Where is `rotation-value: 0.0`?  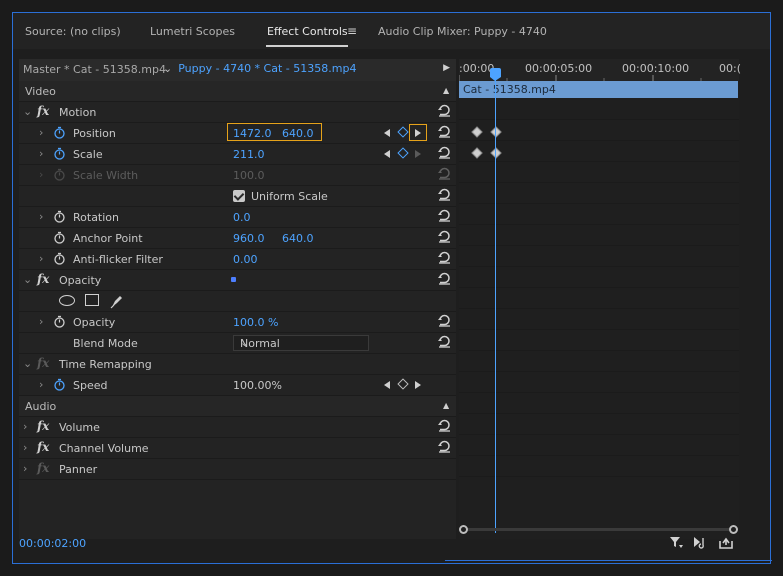 rotation-value: 0.0 is located at coordinates (242, 217).